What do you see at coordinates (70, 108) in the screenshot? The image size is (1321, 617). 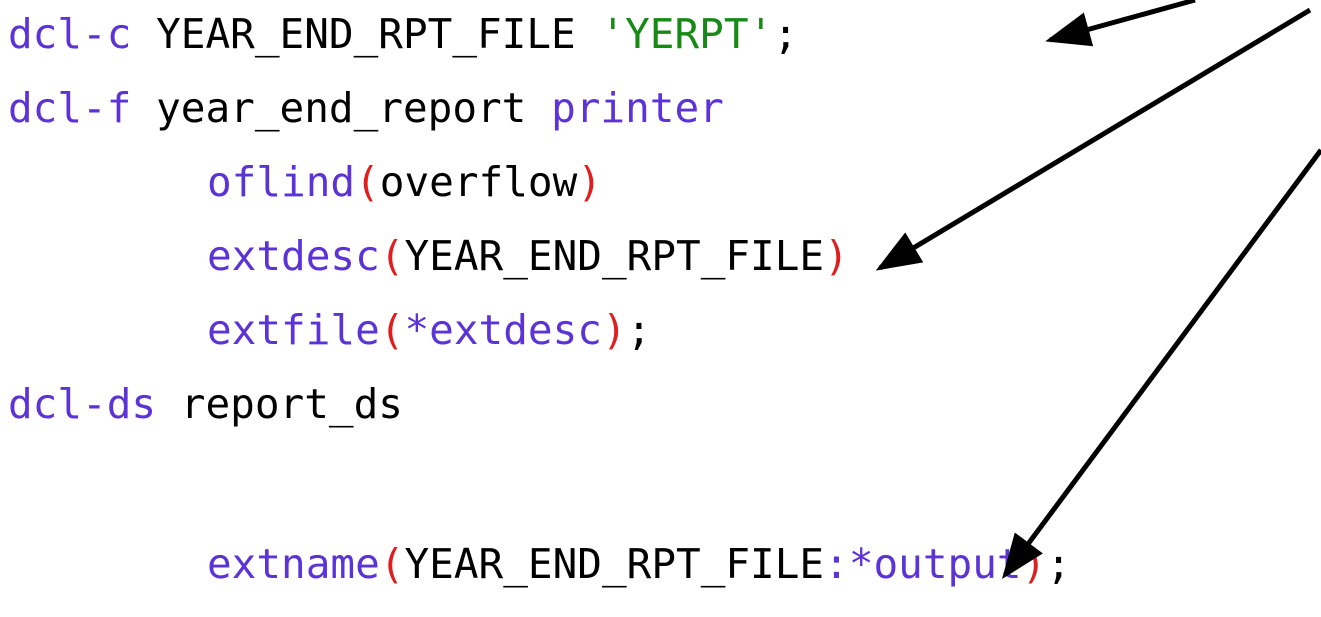 I see `keyword-dcl-f: dcl-f` at bounding box center [70, 108].